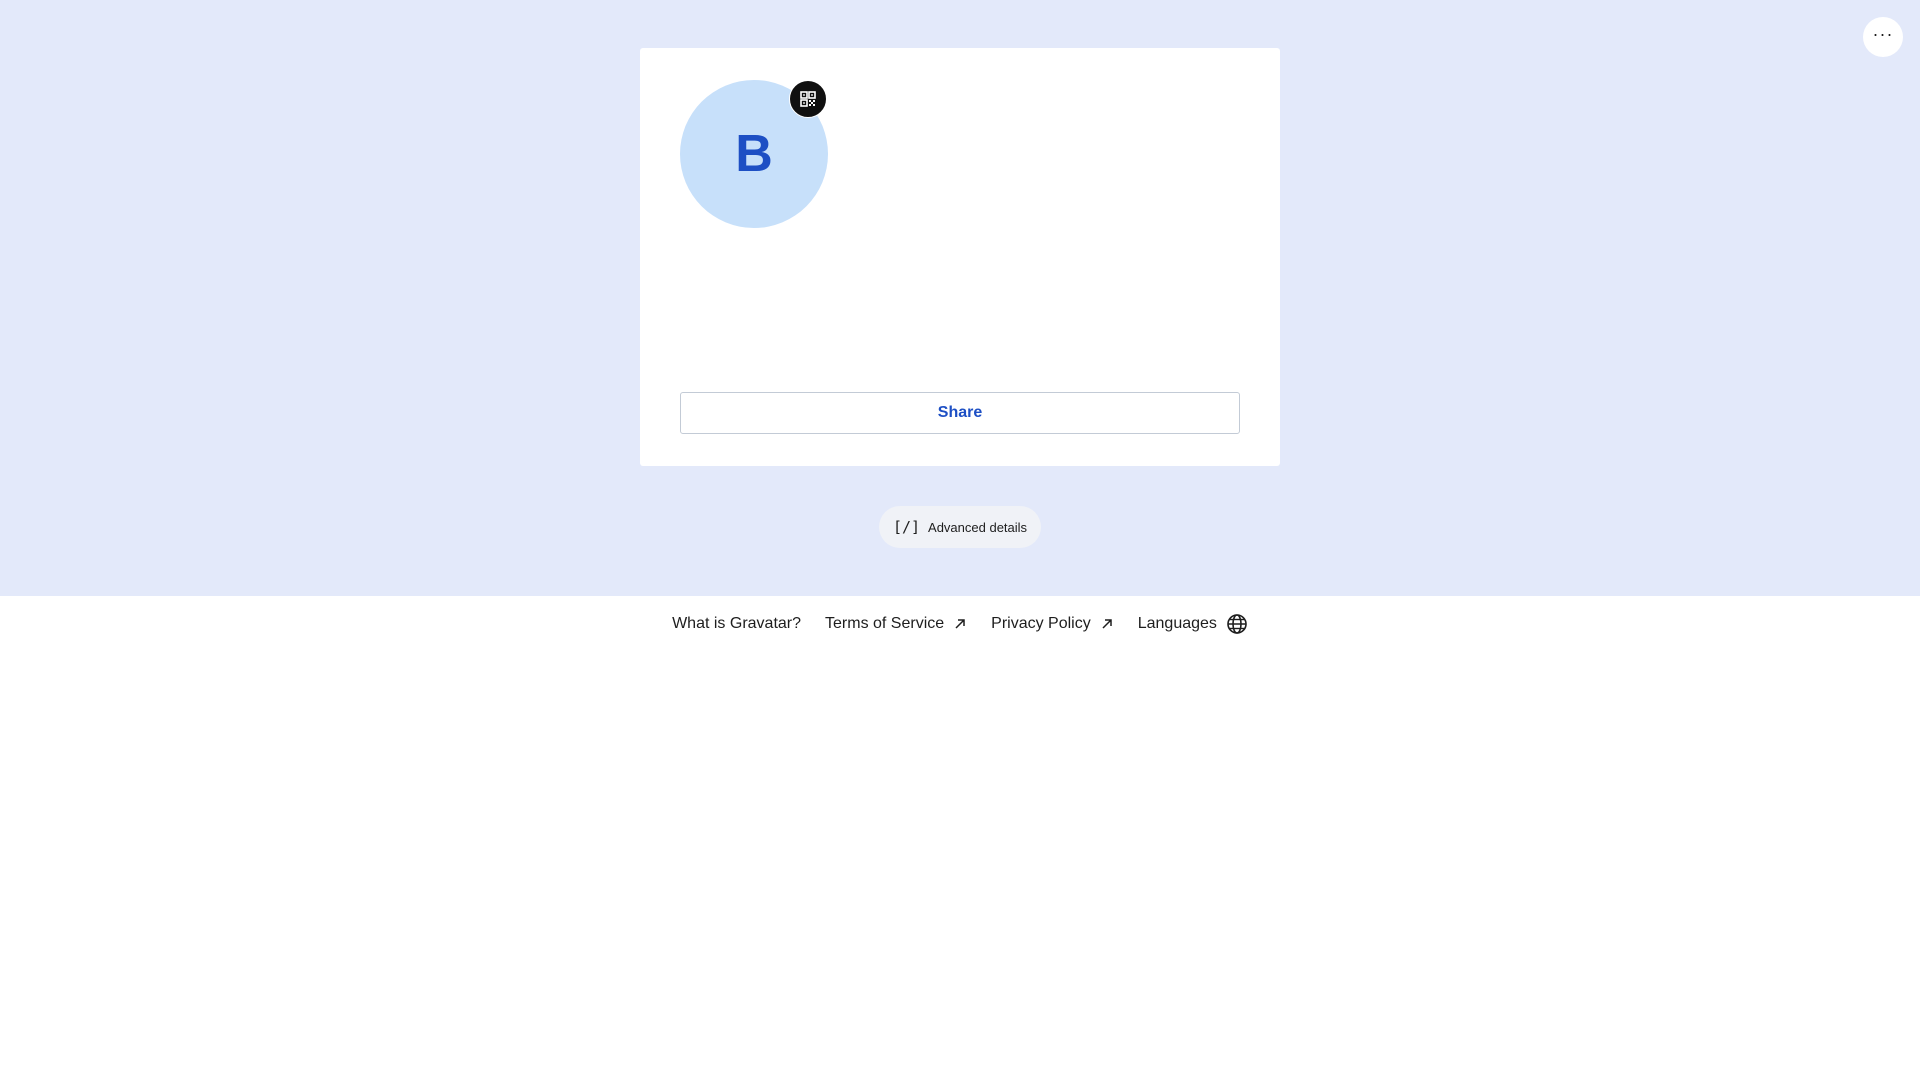  I want to click on qr-code-icon, so click(808, 99).